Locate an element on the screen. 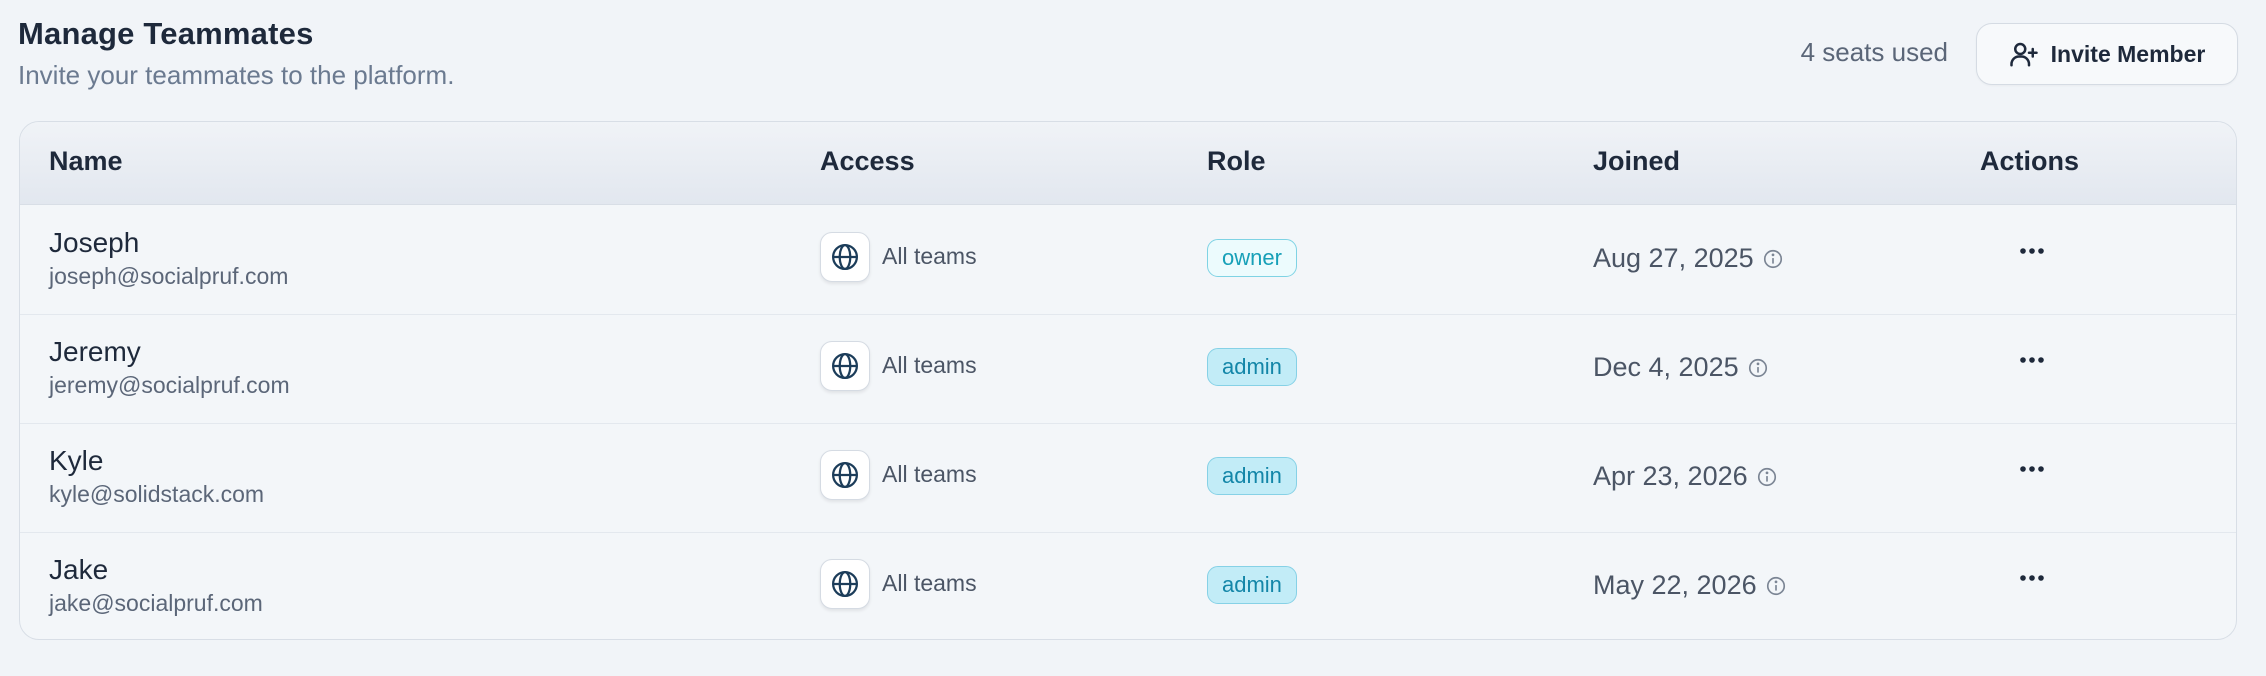 Image resolution: width=2266 pixels, height=676 pixels. joined-date: May 22, 2026 is located at coordinates (1690, 585).